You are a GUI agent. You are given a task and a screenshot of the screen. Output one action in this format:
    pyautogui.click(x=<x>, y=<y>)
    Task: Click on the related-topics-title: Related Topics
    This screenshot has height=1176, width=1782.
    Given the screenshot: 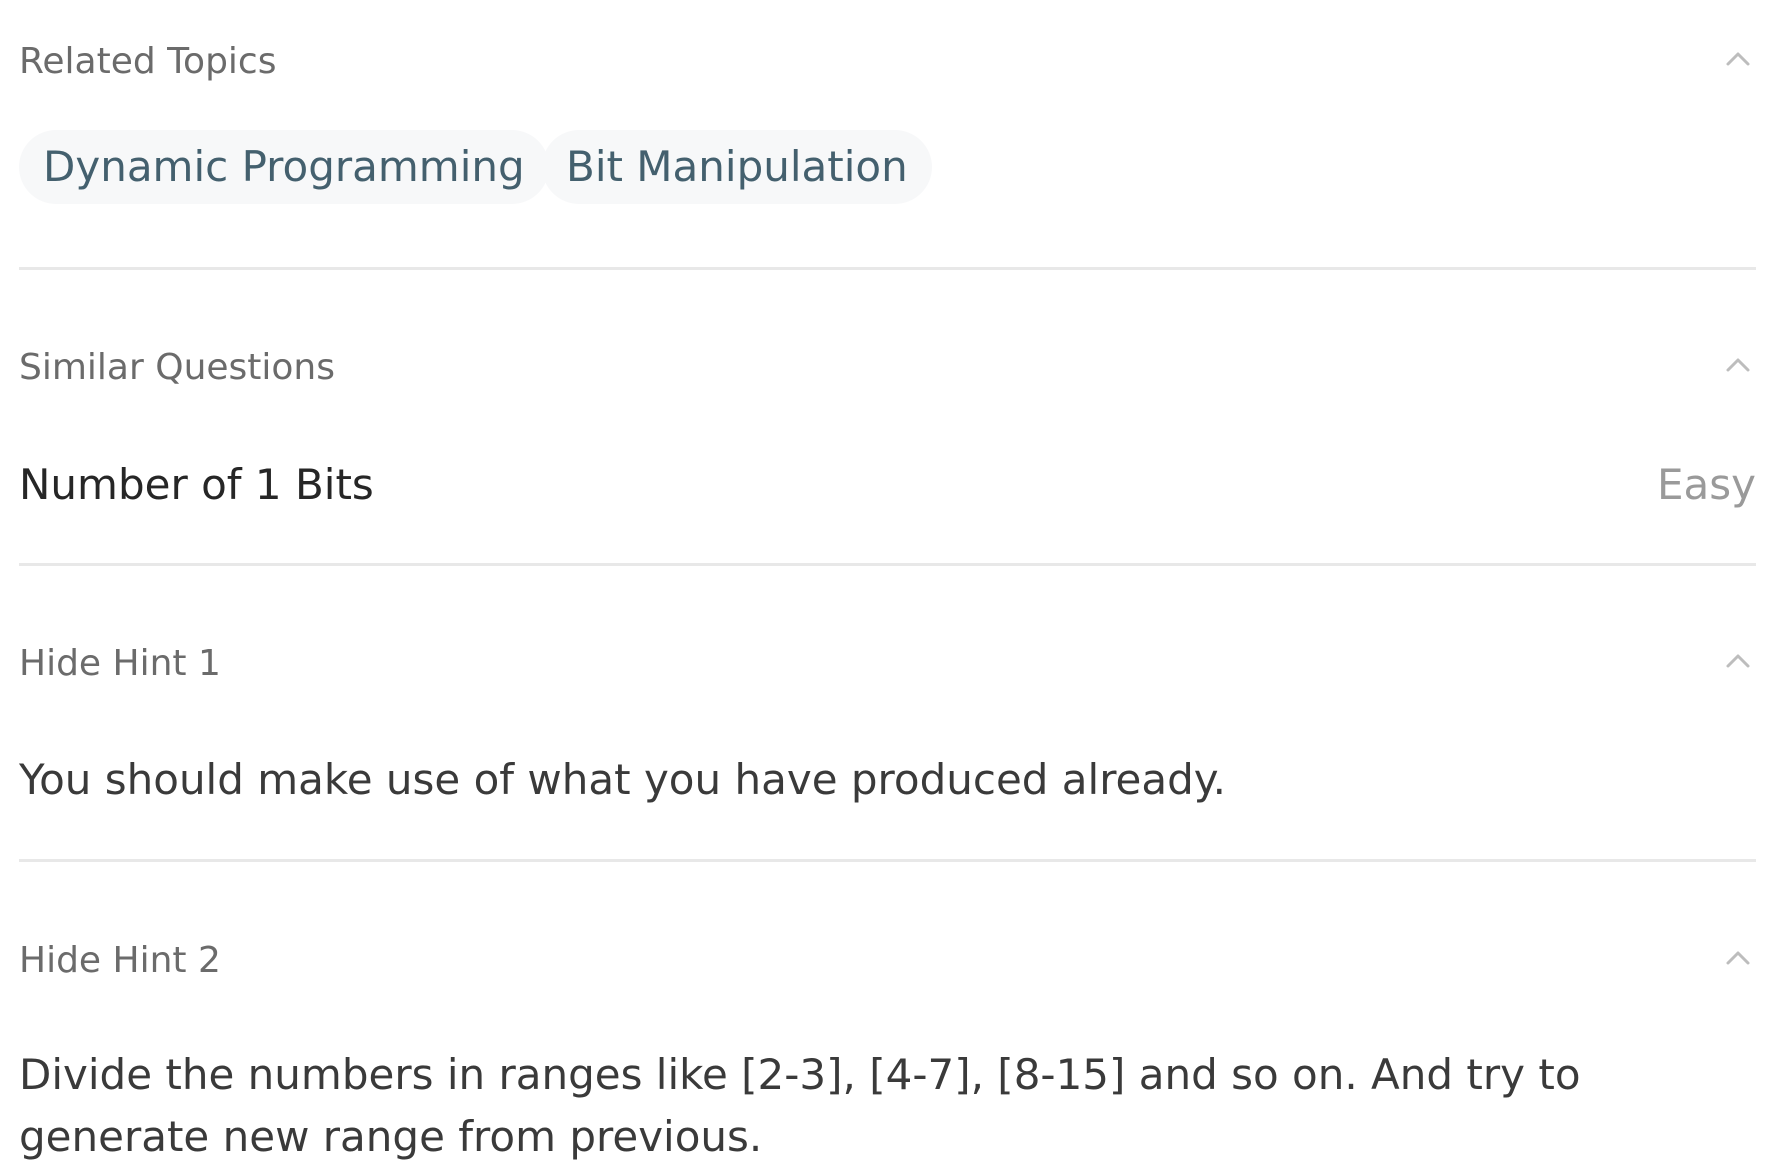 What is the action you would take?
    pyautogui.click(x=148, y=61)
    